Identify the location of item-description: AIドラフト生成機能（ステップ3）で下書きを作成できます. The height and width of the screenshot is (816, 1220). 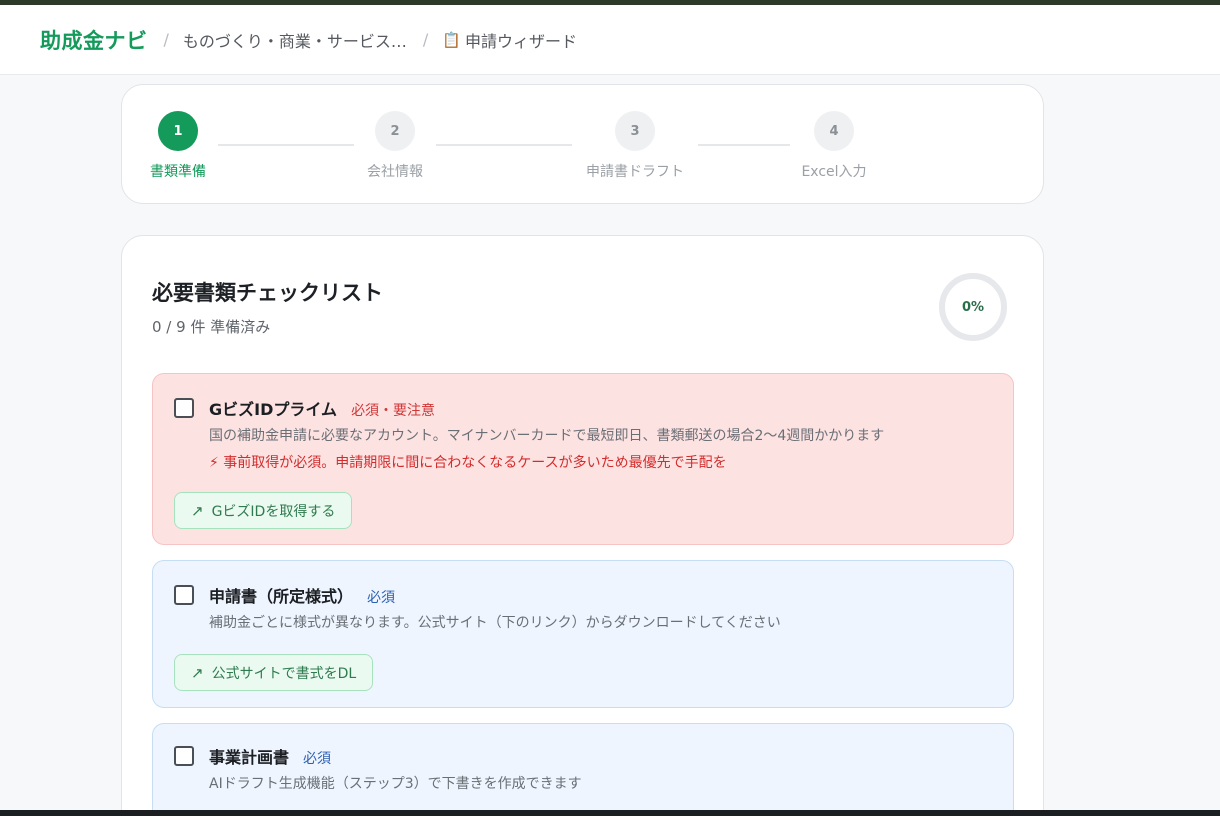
(395, 784).